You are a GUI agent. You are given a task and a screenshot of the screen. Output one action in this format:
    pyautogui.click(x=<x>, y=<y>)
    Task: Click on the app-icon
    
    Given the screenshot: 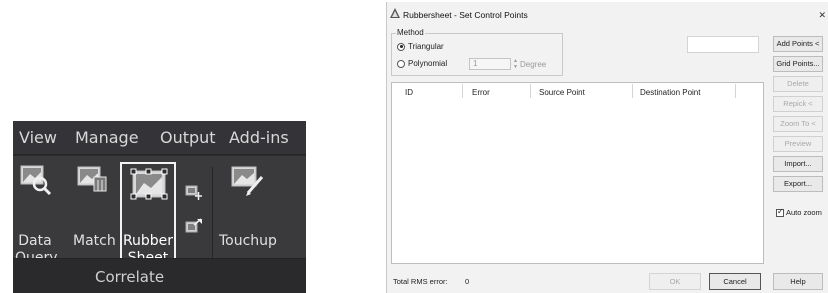 What is the action you would take?
    pyautogui.click(x=395, y=13)
    